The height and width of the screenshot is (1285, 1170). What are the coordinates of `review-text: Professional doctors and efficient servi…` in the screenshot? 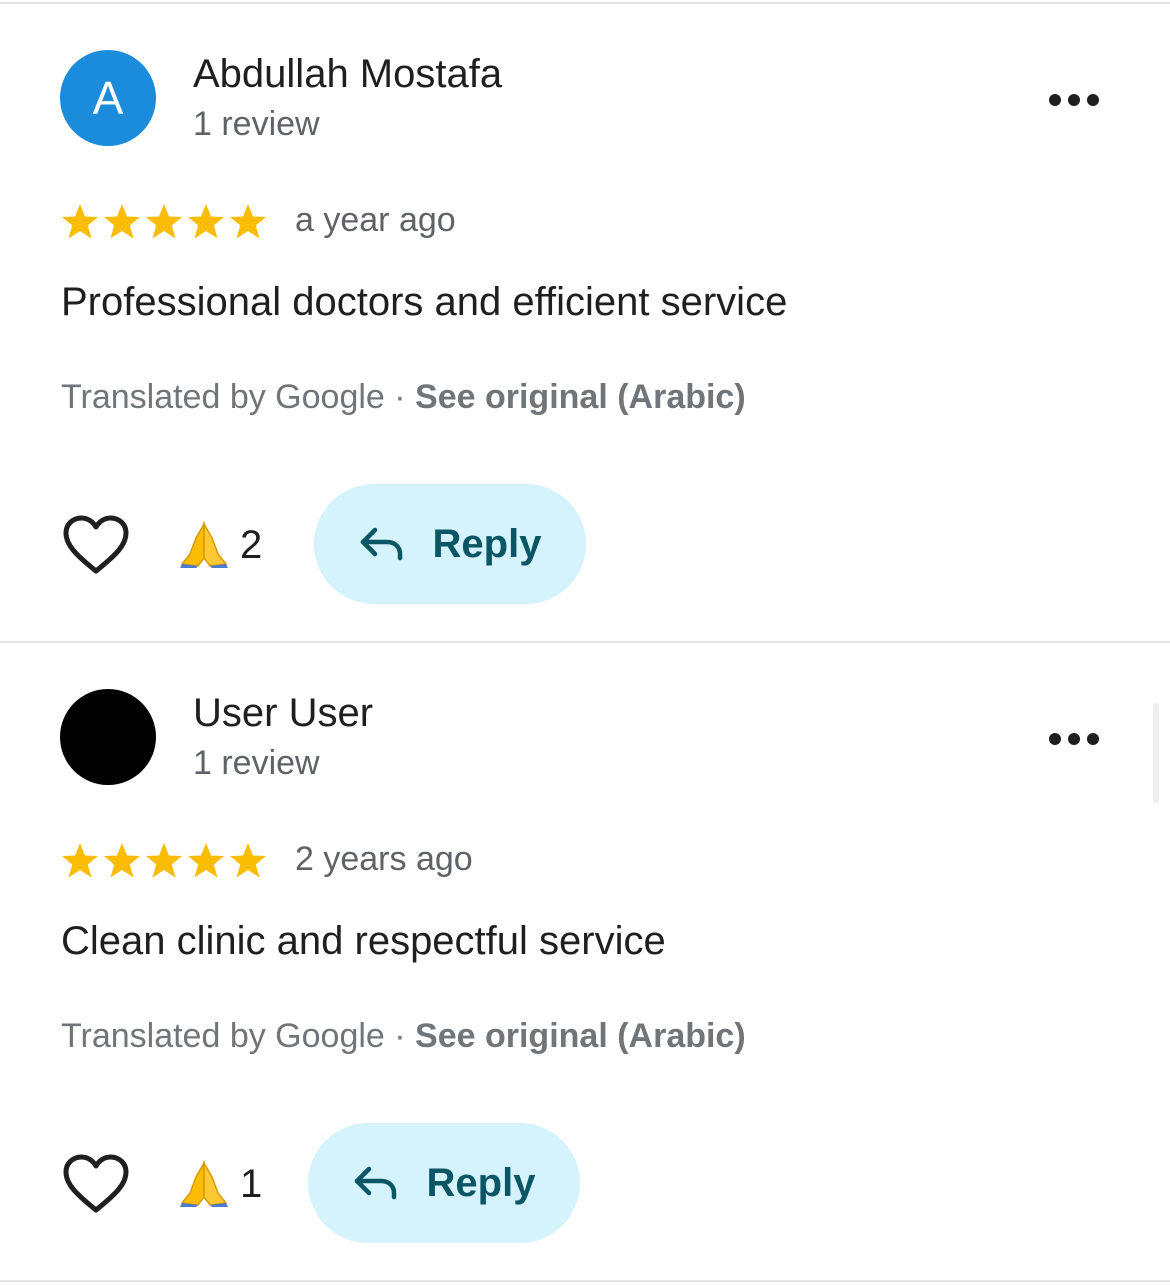 It's located at (424, 302).